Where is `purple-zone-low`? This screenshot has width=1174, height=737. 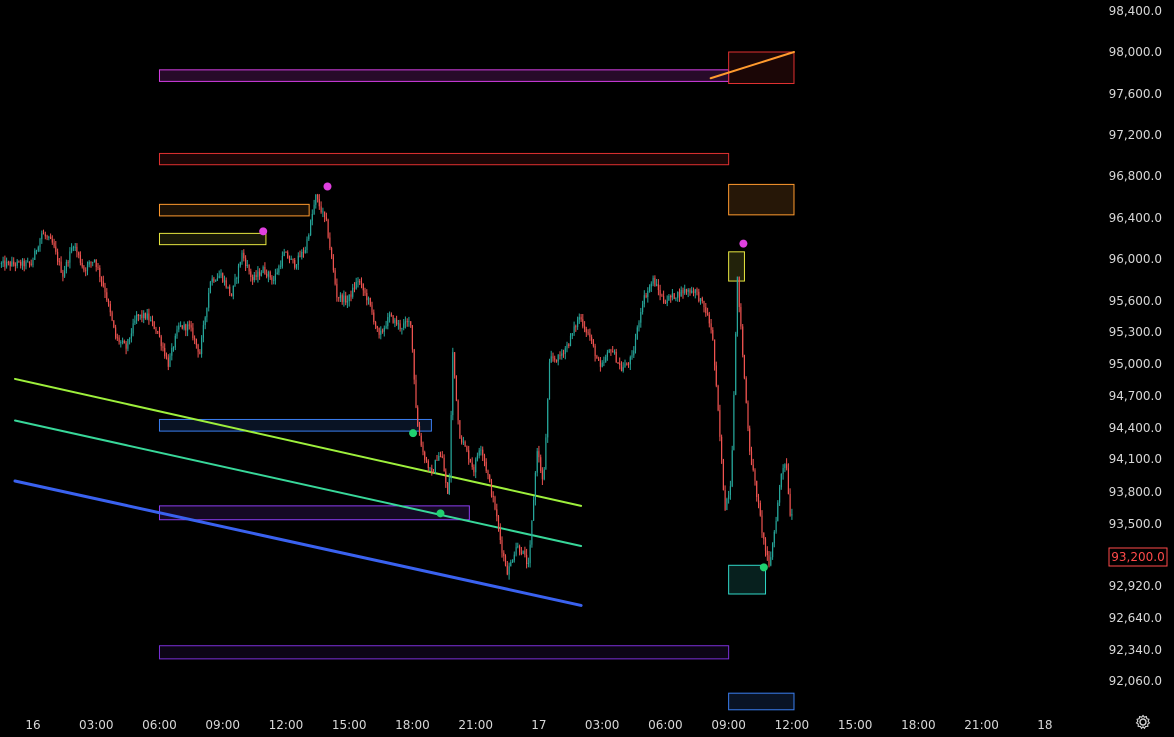
purple-zone-low is located at coordinates (444, 652).